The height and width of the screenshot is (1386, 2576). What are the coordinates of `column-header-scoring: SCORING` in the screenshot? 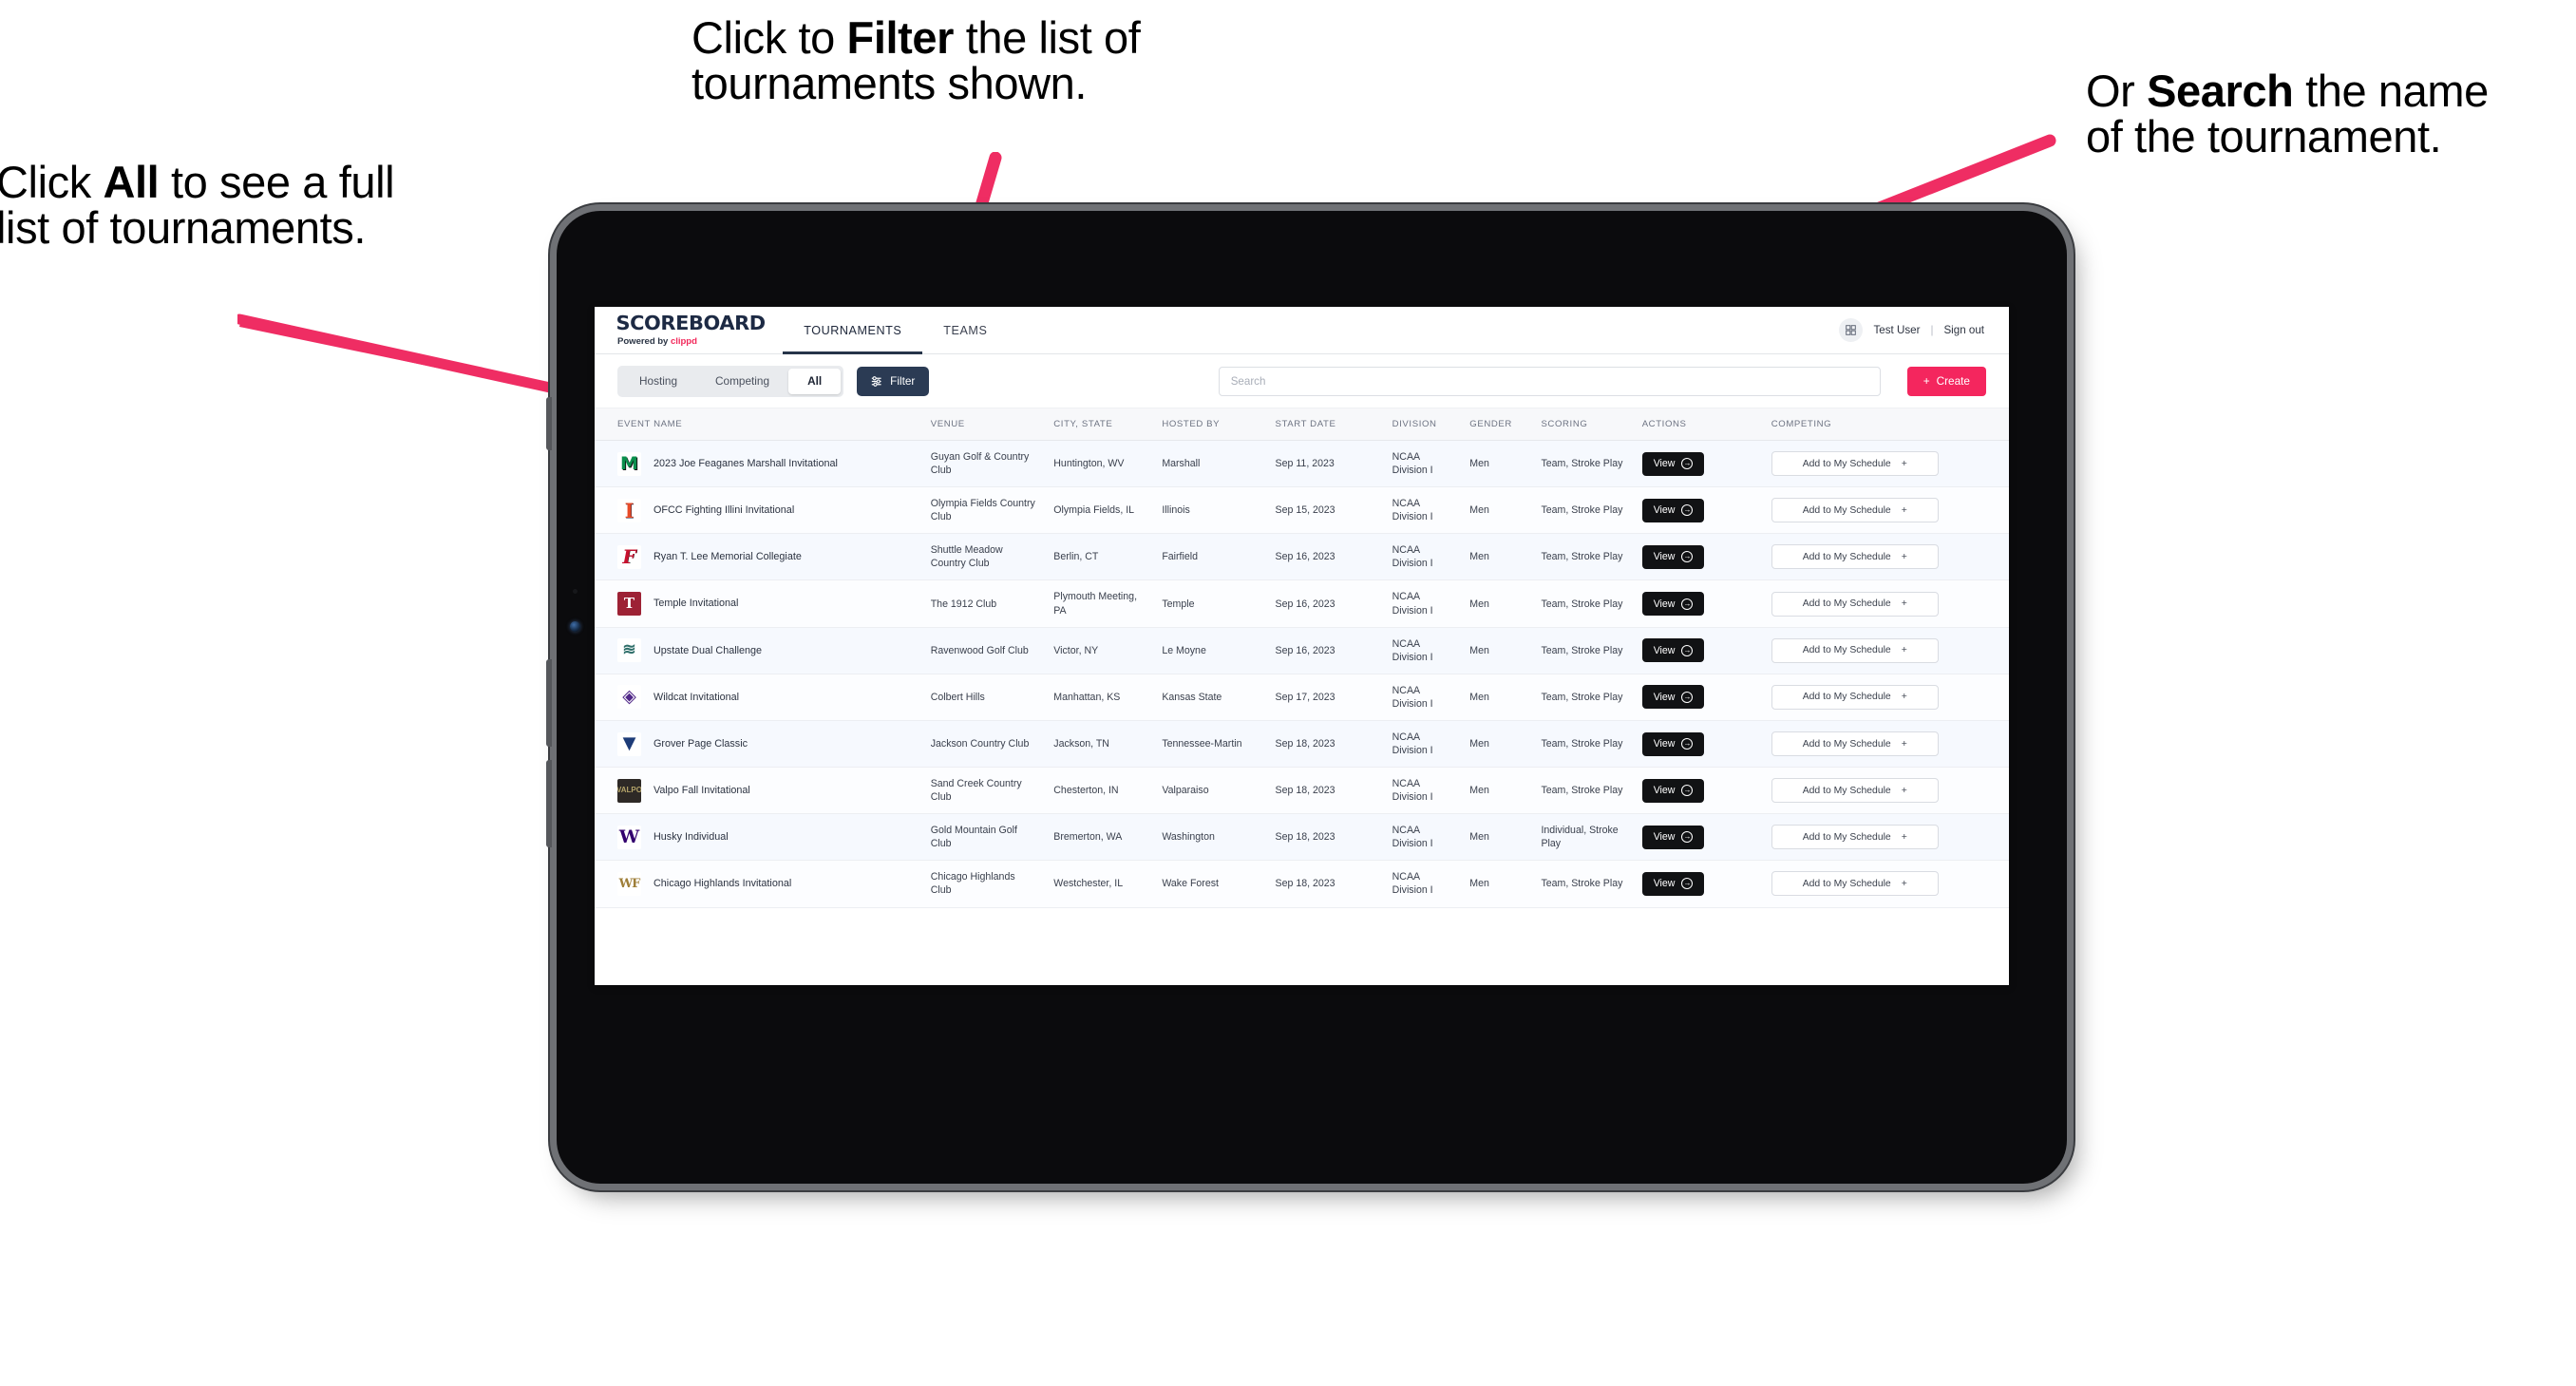 It's located at (1583, 424).